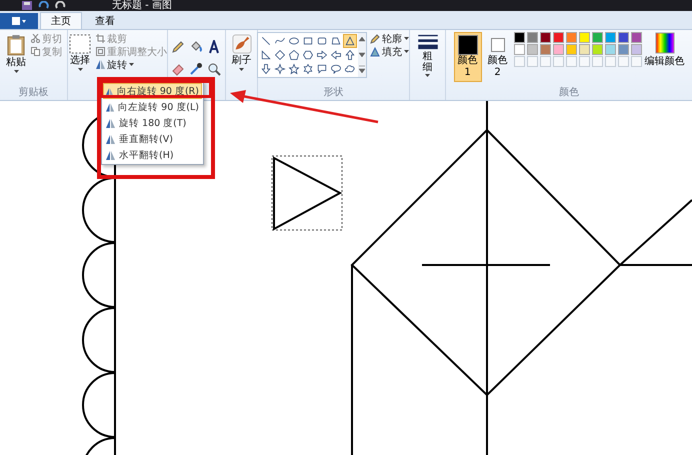 Image resolution: width=692 pixels, height=455 pixels. I want to click on group-label: 颜色, so click(569, 92).